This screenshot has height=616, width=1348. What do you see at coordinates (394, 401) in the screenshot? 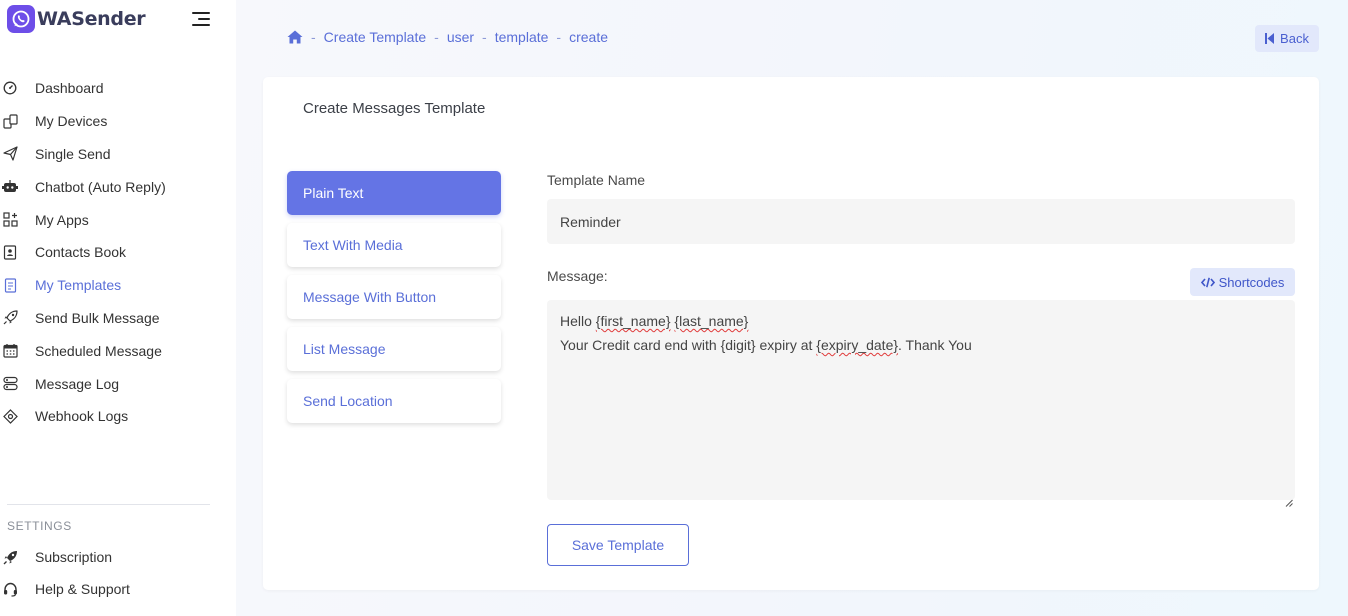
I see `tab-send-location: Send Location` at bounding box center [394, 401].